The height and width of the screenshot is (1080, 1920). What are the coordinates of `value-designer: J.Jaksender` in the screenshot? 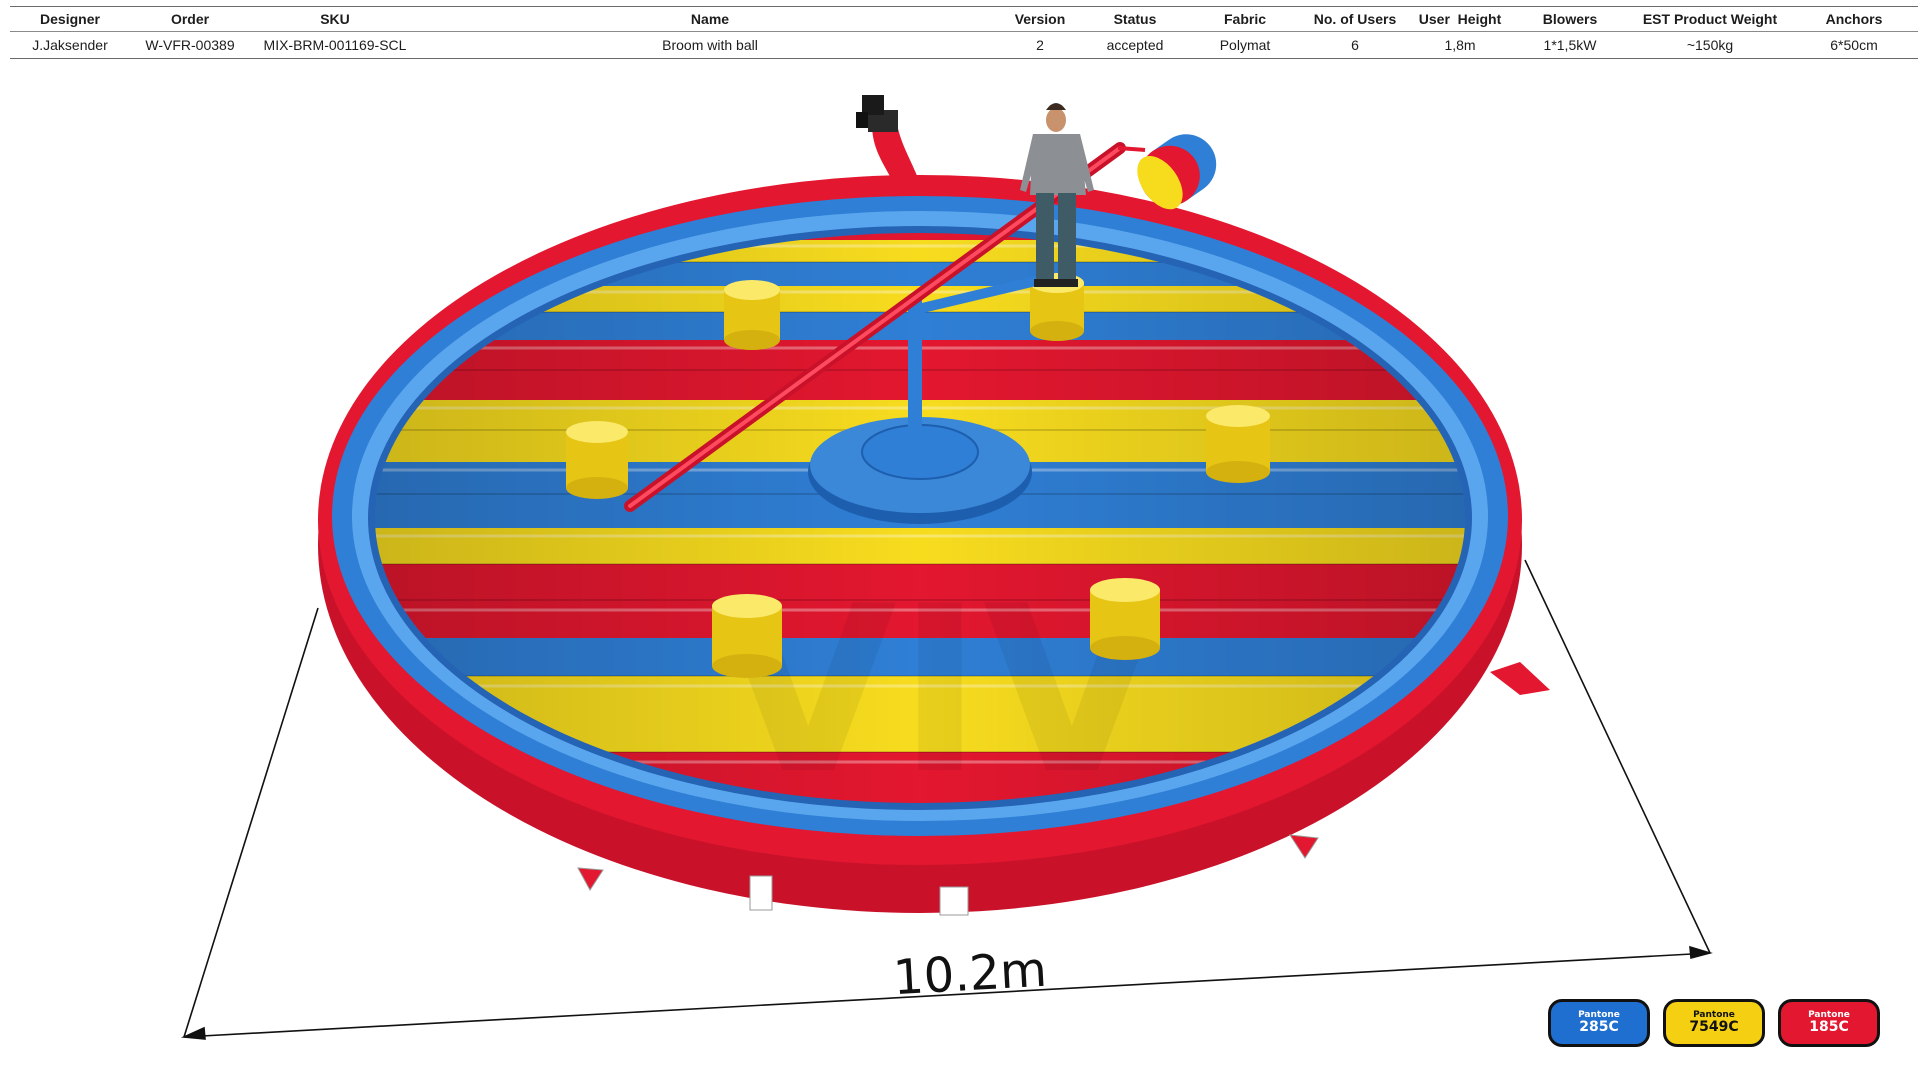 It's located at (70, 45).